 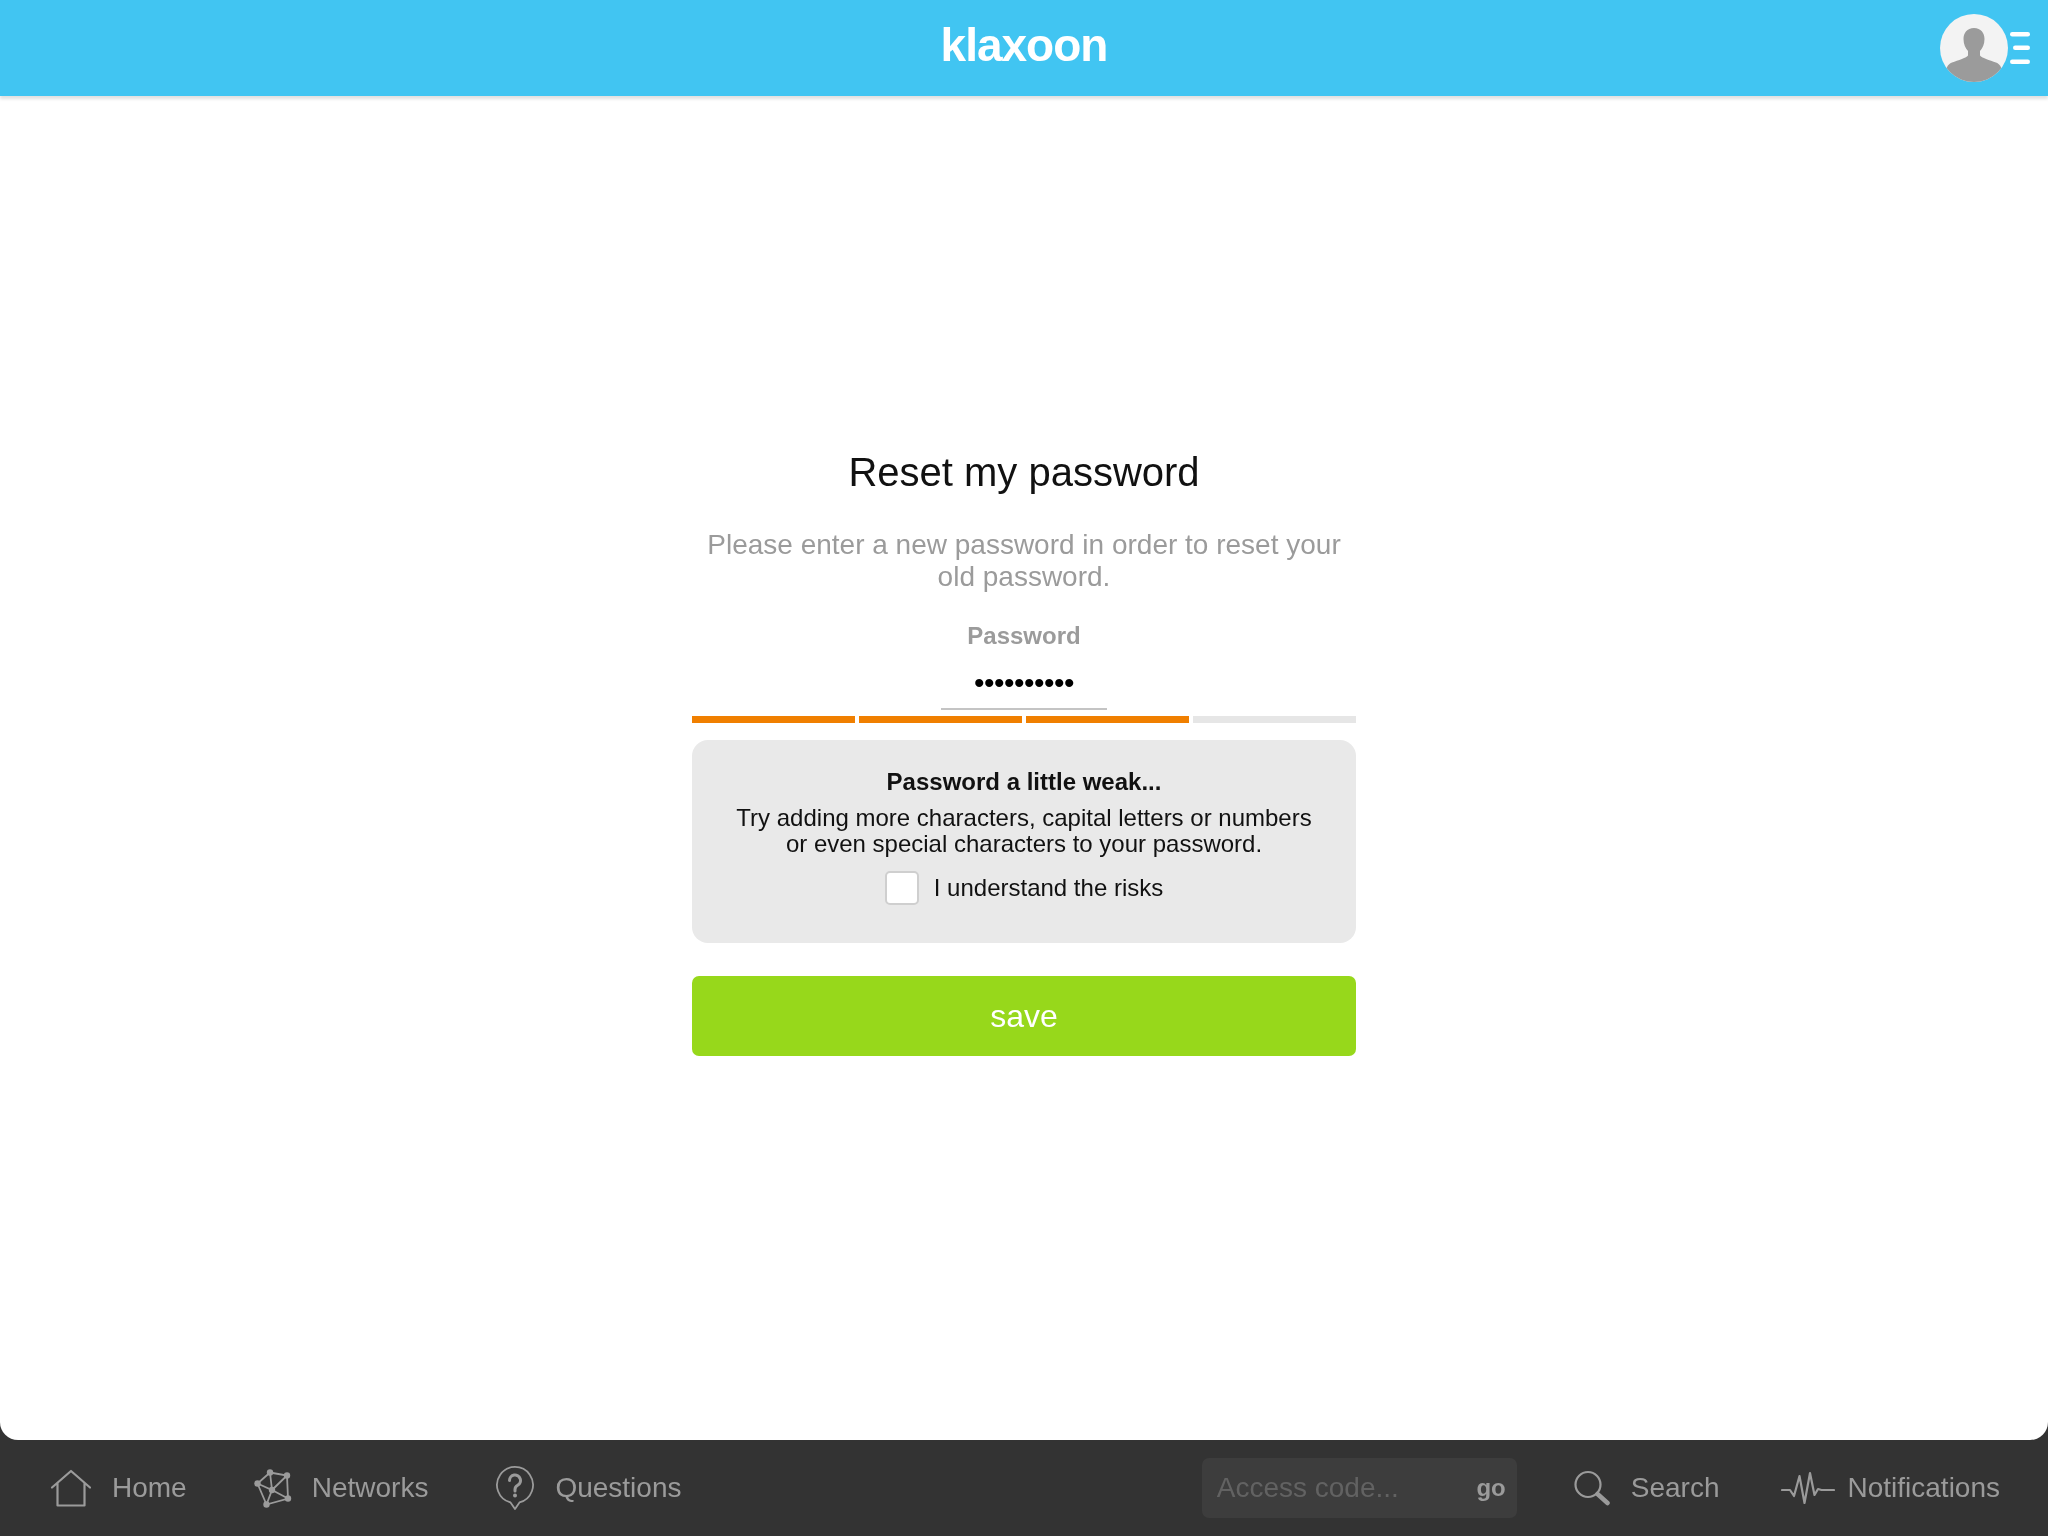 What do you see at coordinates (901, 888) in the screenshot?
I see `risk-checkbox` at bounding box center [901, 888].